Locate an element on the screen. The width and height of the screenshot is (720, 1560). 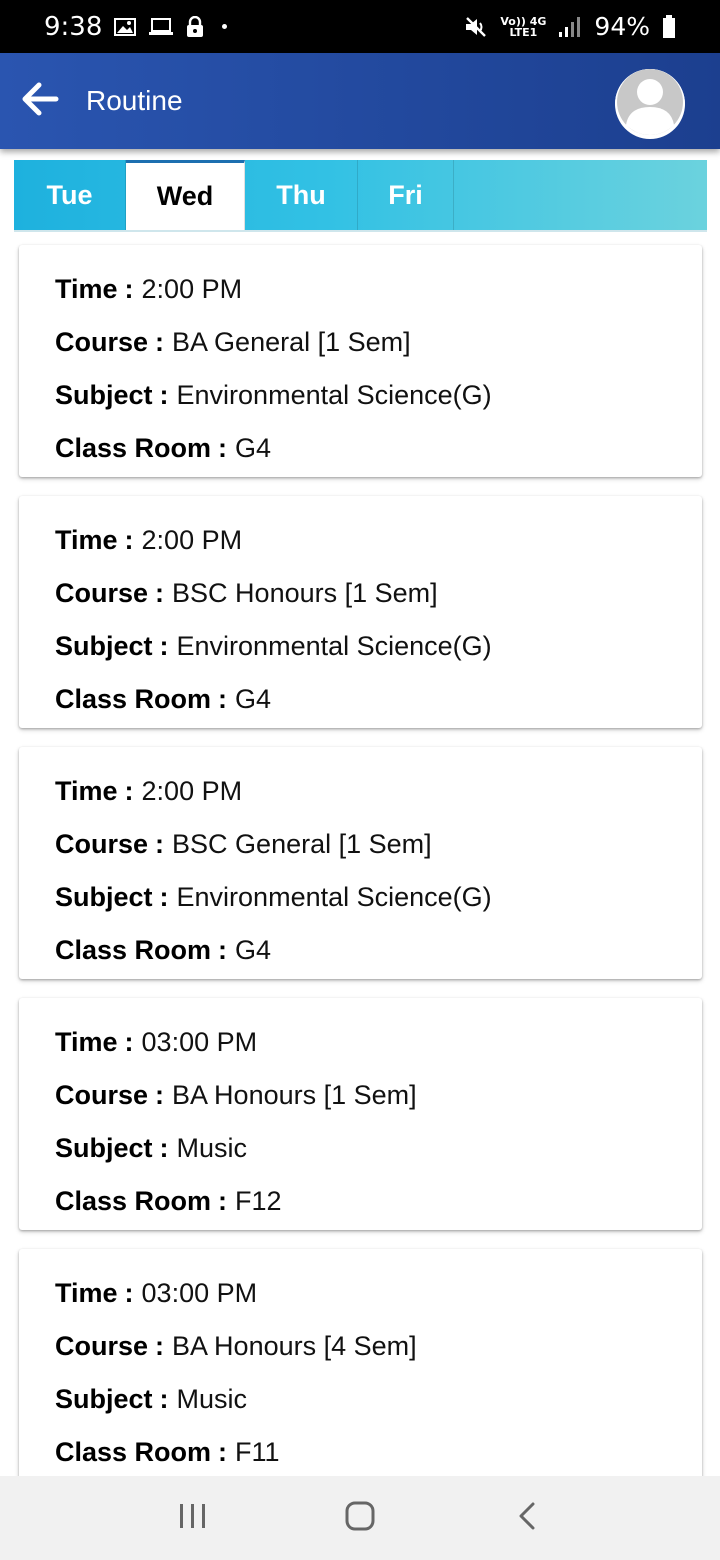
course-row: Course: BSC General [1 Sem] is located at coordinates (378, 844).